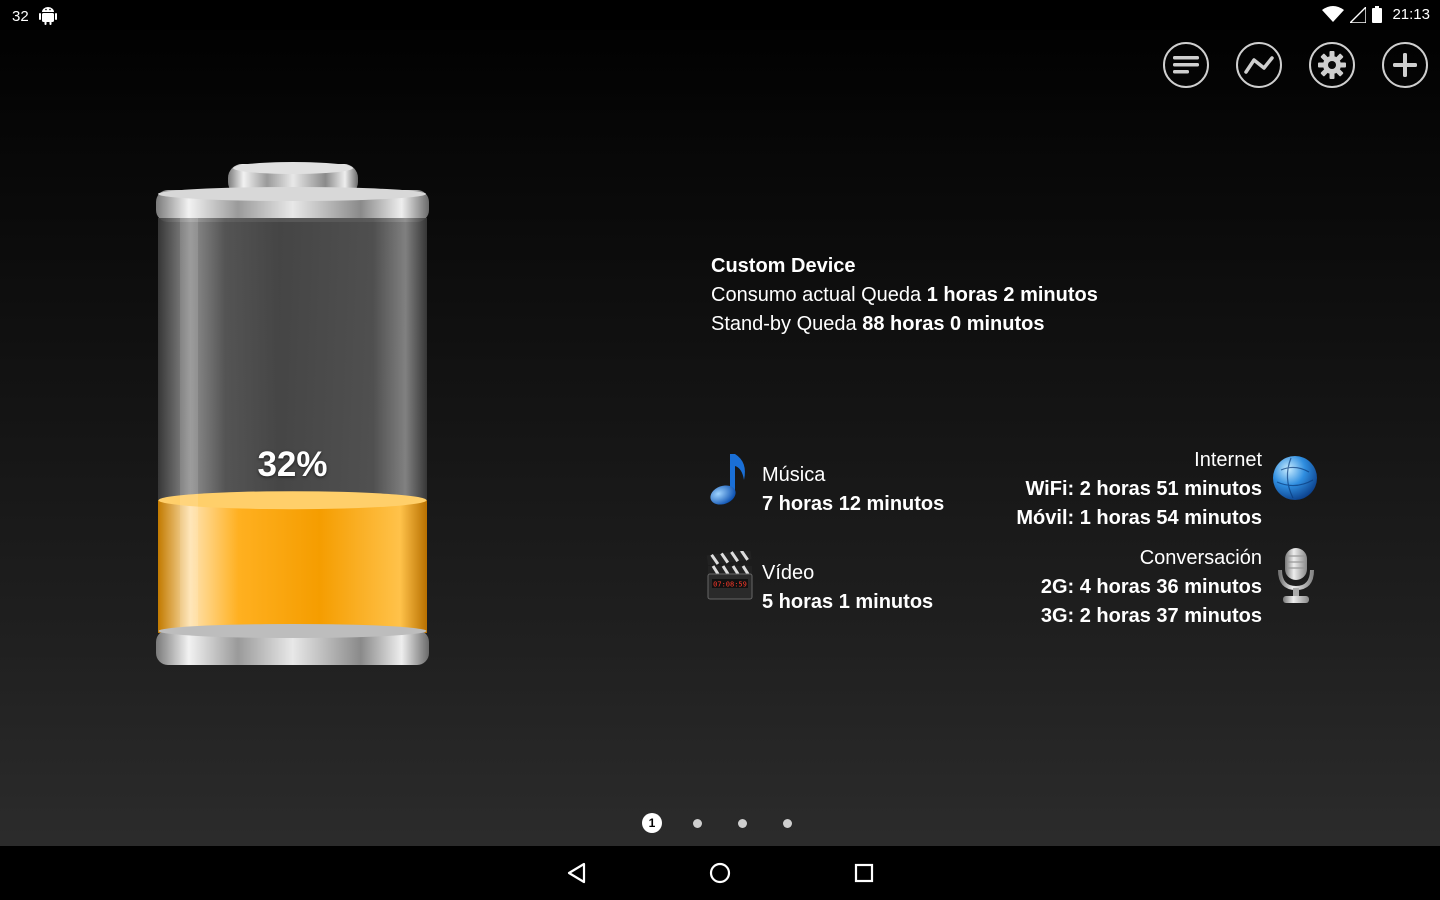 The height and width of the screenshot is (900, 1440). I want to click on android-icon, so click(47, 16).